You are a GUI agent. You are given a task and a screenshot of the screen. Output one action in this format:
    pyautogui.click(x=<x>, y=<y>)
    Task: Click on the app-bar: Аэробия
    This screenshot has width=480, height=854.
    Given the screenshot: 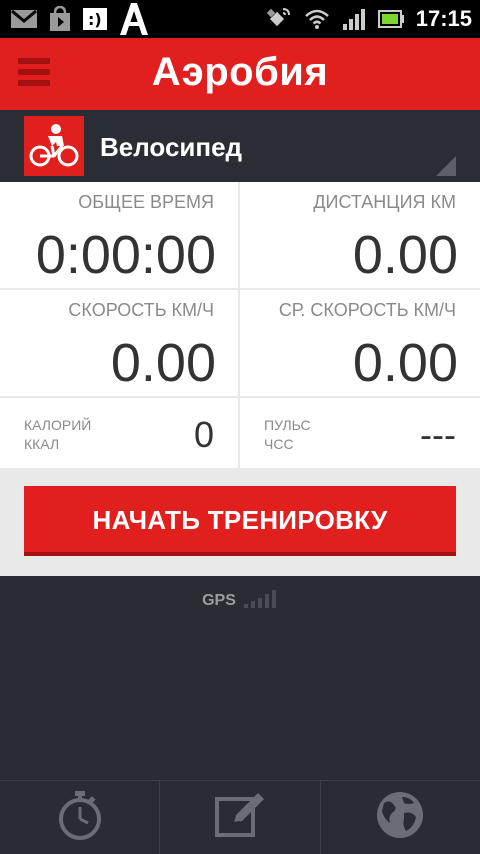 What is the action you would take?
    pyautogui.click(x=240, y=74)
    